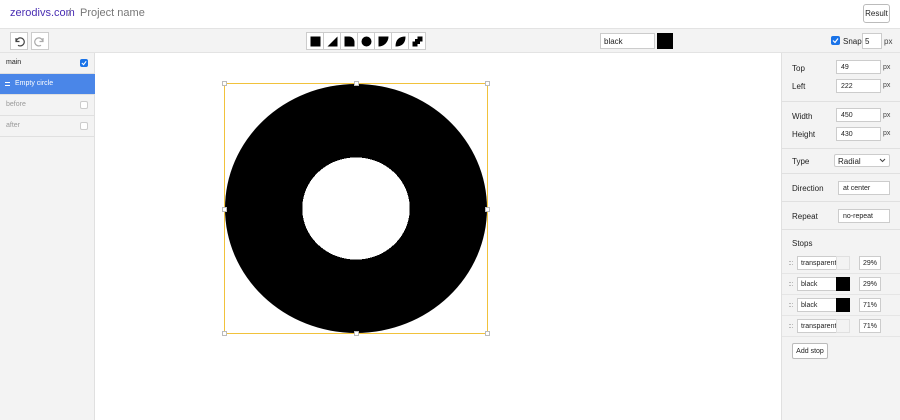 The height and width of the screenshot is (420, 900). Describe the element at coordinates (862, 160) in the screenshot. I see `gradient-type-select: Radial` at that location.